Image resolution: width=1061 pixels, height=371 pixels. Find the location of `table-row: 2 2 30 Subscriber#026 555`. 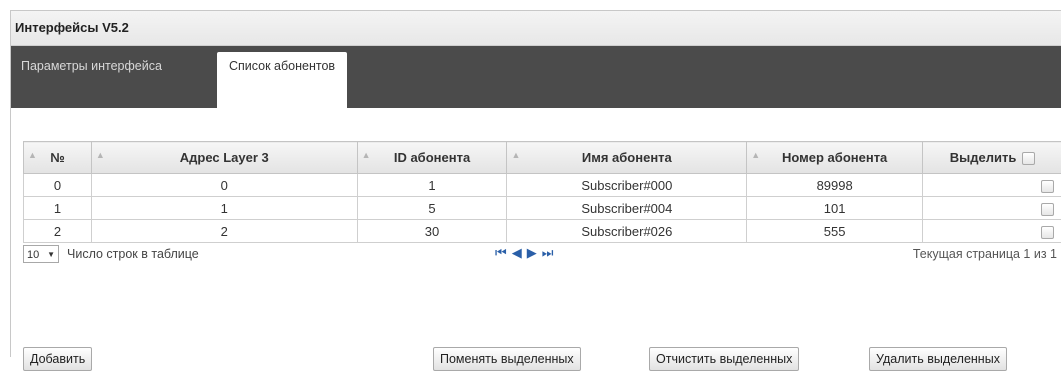

table-row: 2 2 30 Subscriber#026 555 is located at coordinates (542, 231).